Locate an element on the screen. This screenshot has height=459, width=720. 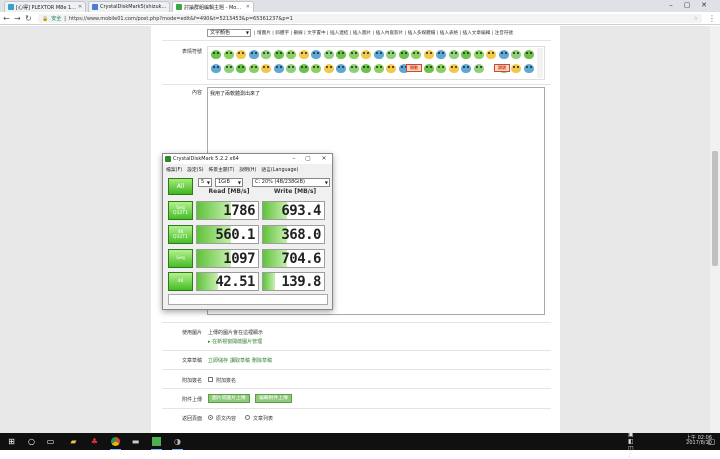
test-button: Seq is located at coordinates (180, 258).